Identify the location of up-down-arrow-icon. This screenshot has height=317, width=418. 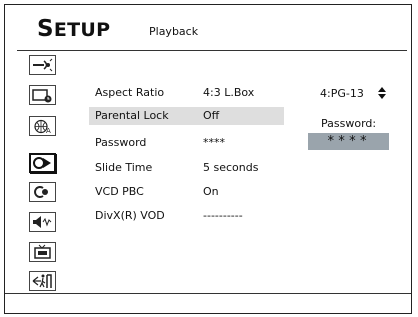
(382, 93).